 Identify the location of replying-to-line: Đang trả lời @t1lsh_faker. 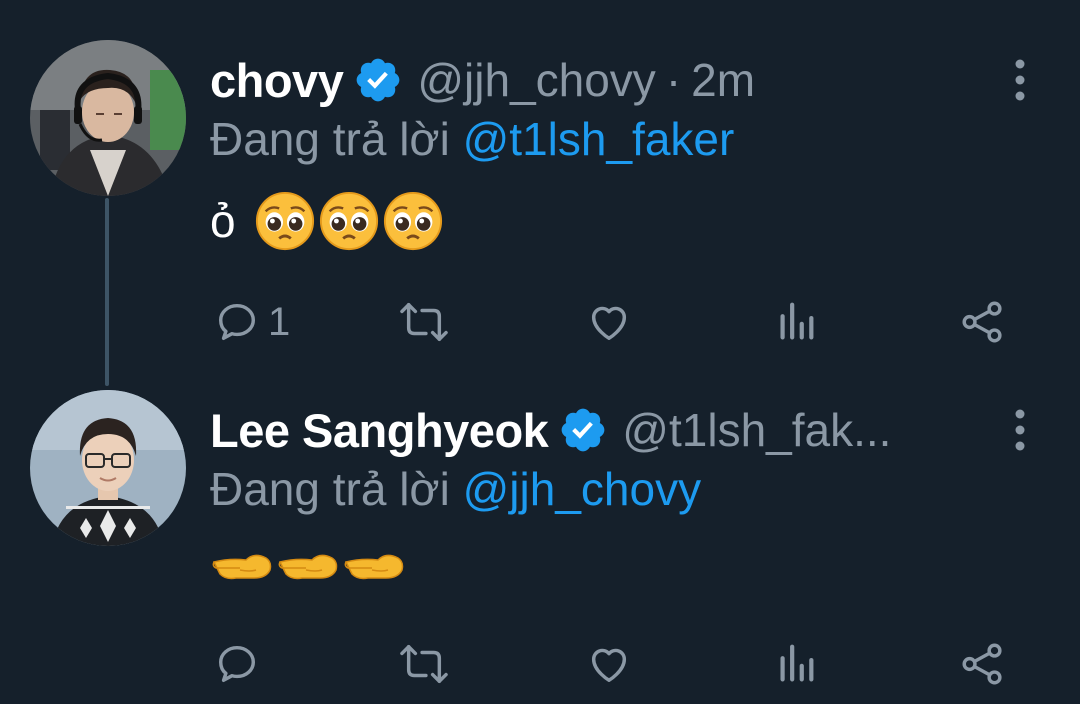
(472, 139).